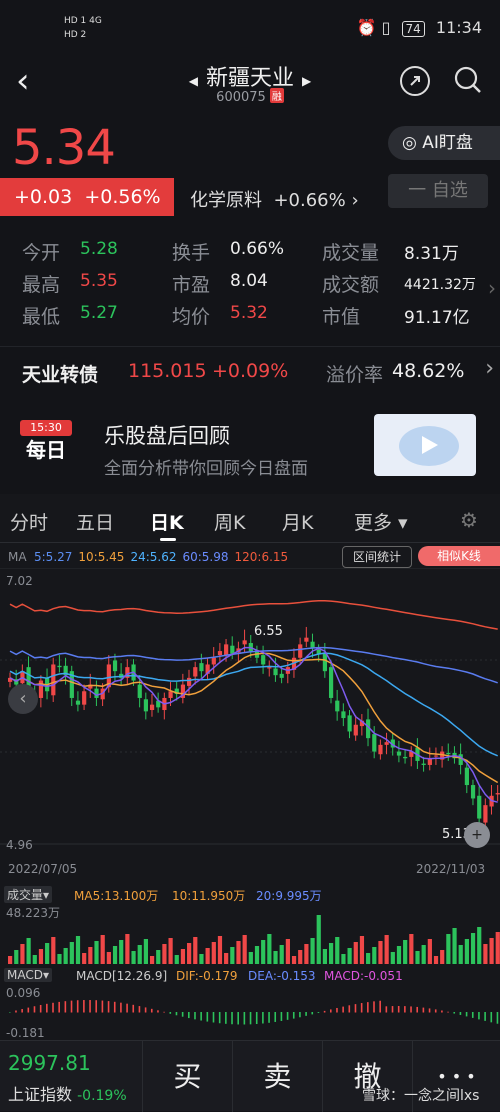  What do you see at coordinates (468, 82) in the screenshot?
I see `search-icon` at bounding box center [468, 82].